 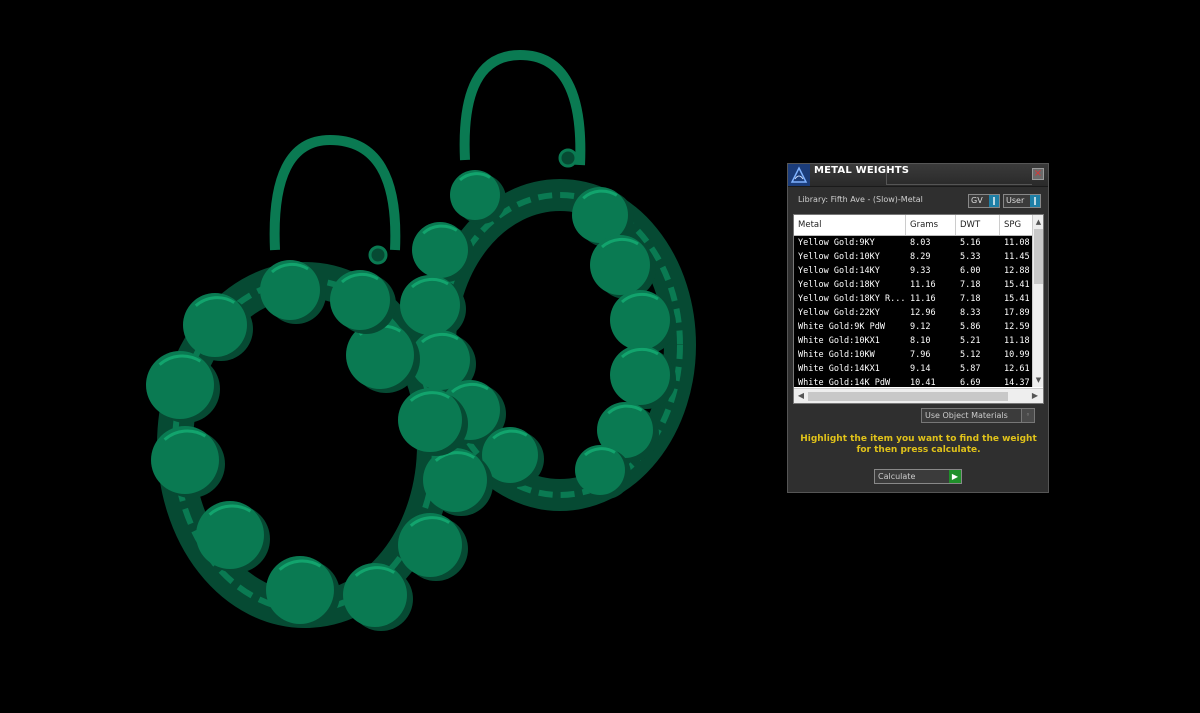 I want to click on table-row: White Gold:10KW 7.96 5.12 10.99, so click(x=913, y=355).